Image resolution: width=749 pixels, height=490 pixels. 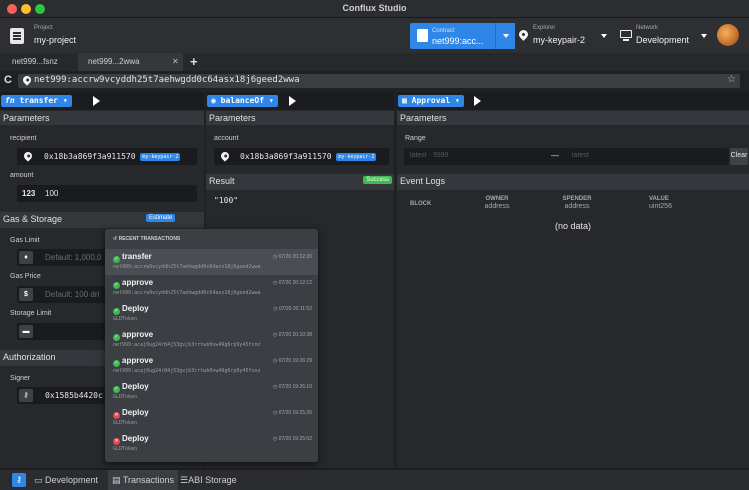 What do you see at coordinates (26, 294) in the screenshot?
I see `dollar-icon: $` at bounding box center [26, 294].